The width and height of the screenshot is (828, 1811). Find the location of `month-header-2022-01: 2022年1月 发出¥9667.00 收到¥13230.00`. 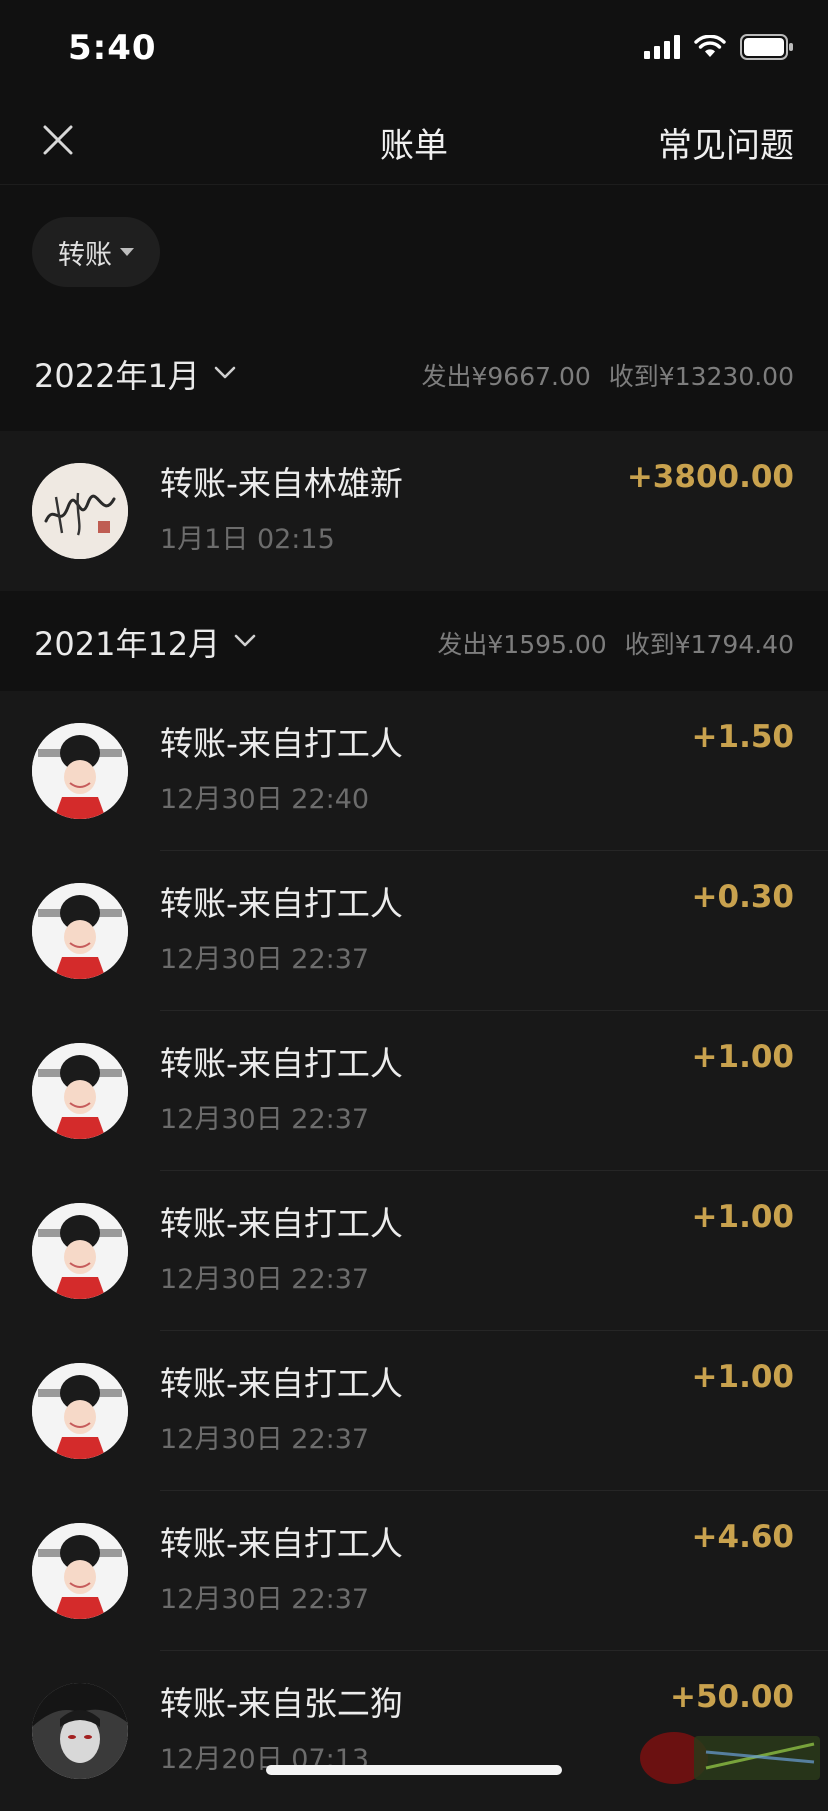

month-header-2022-01: 2022年1月 发出¥9667.00 收到¥13230.00 is located at coordinates (414, 372).